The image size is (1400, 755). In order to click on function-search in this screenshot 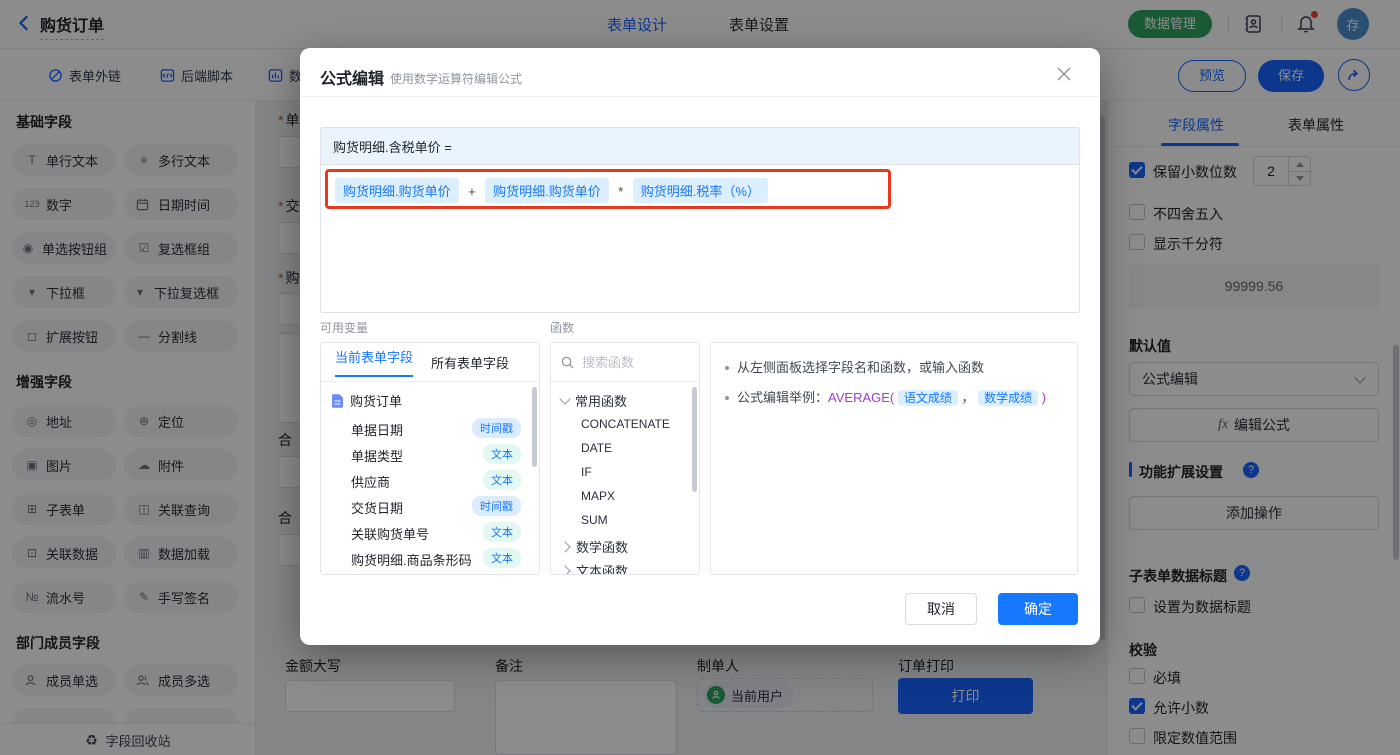, I will do `click(625, 362)`.